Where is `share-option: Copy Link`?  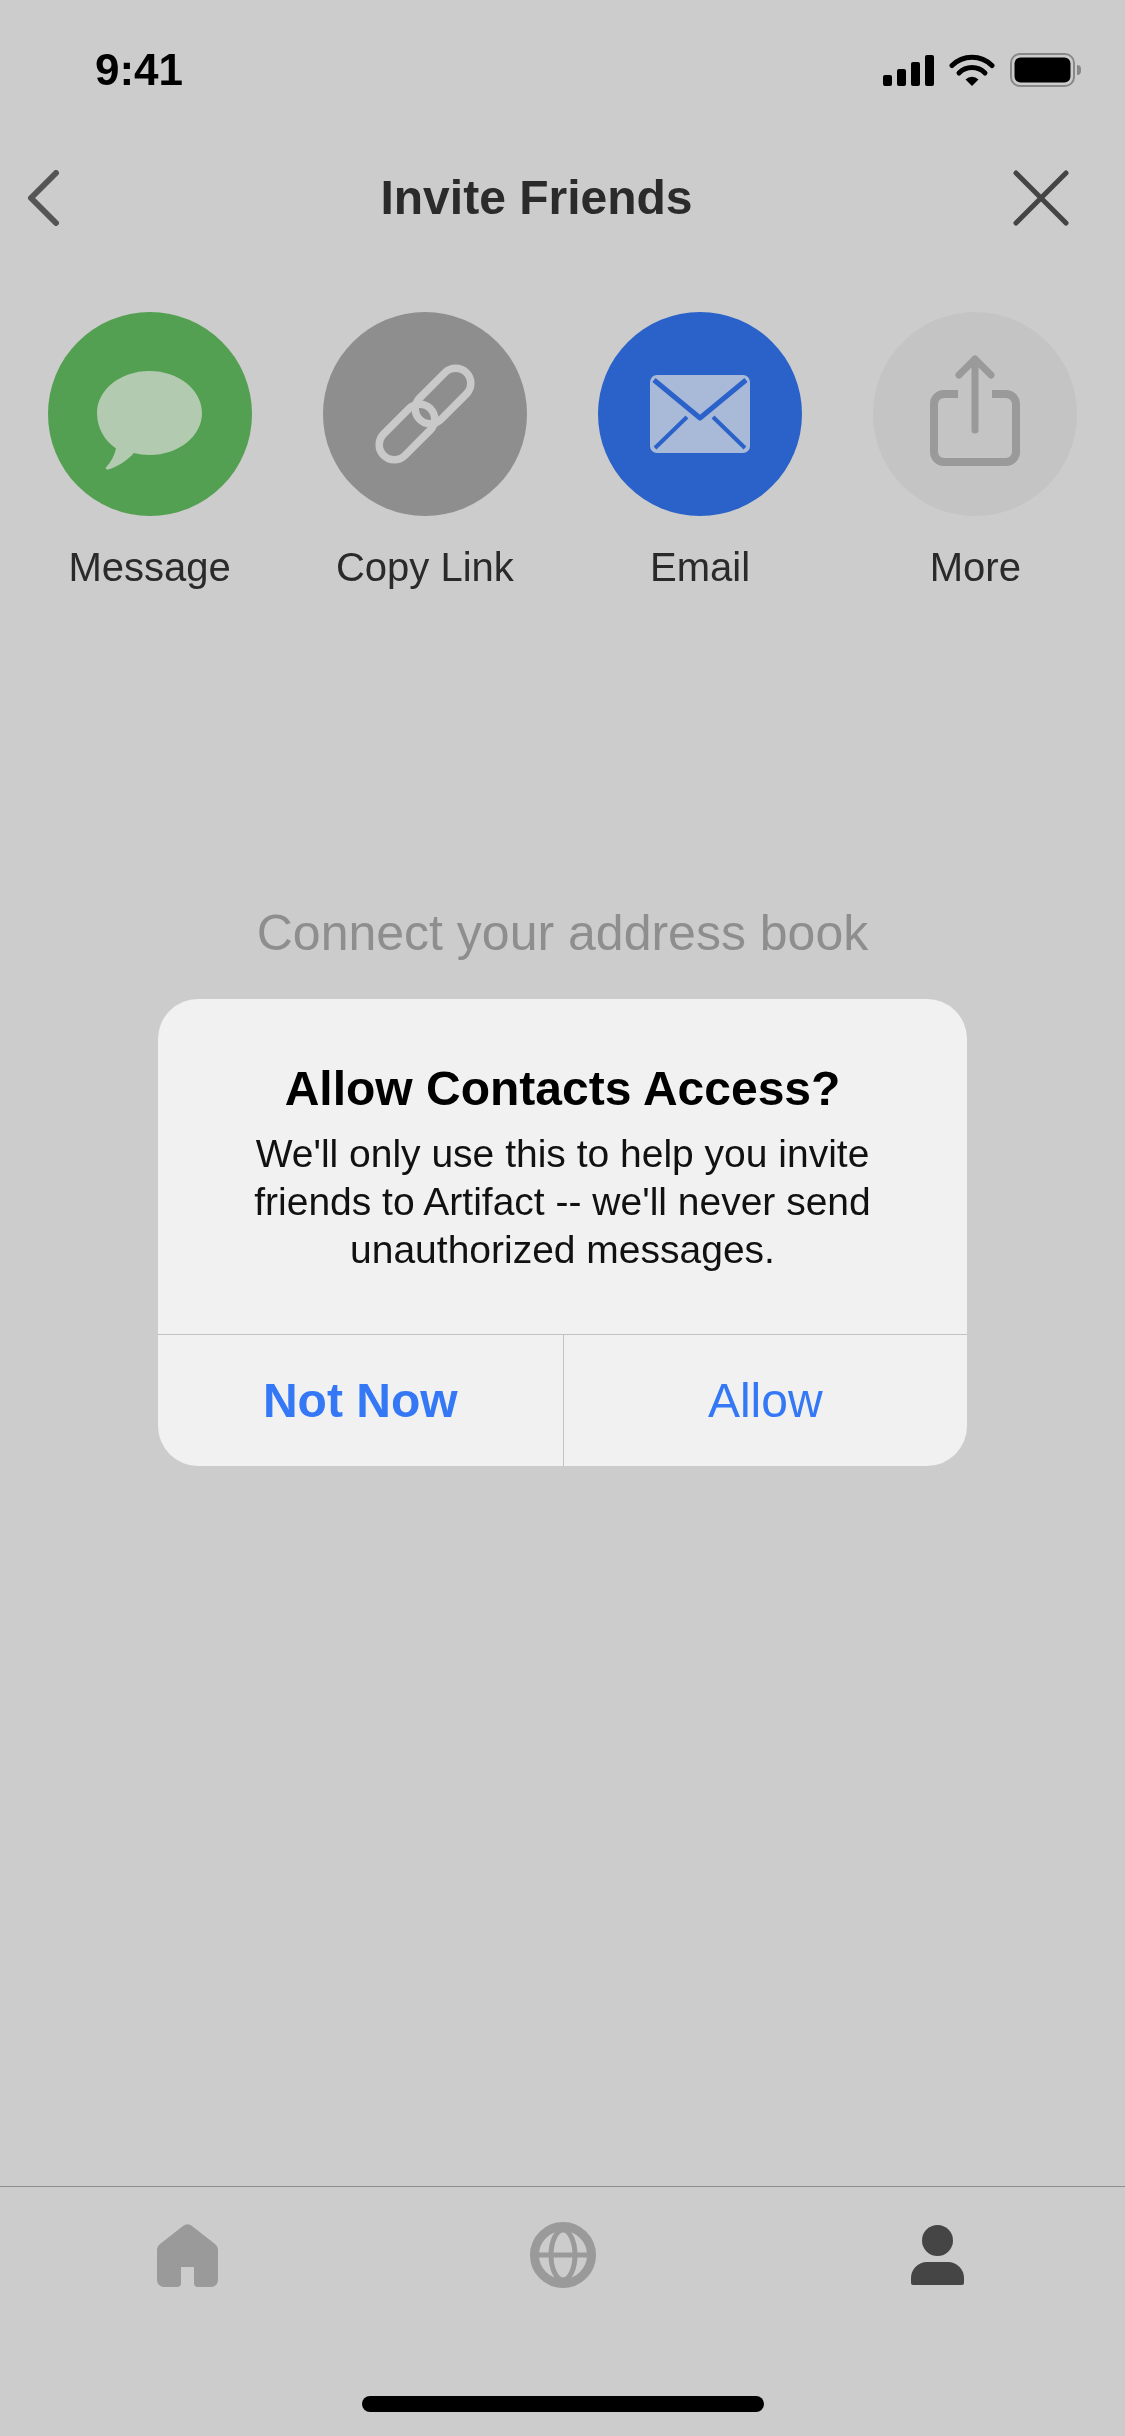
share-option: Copy Link is located at coordinates (425, 451).